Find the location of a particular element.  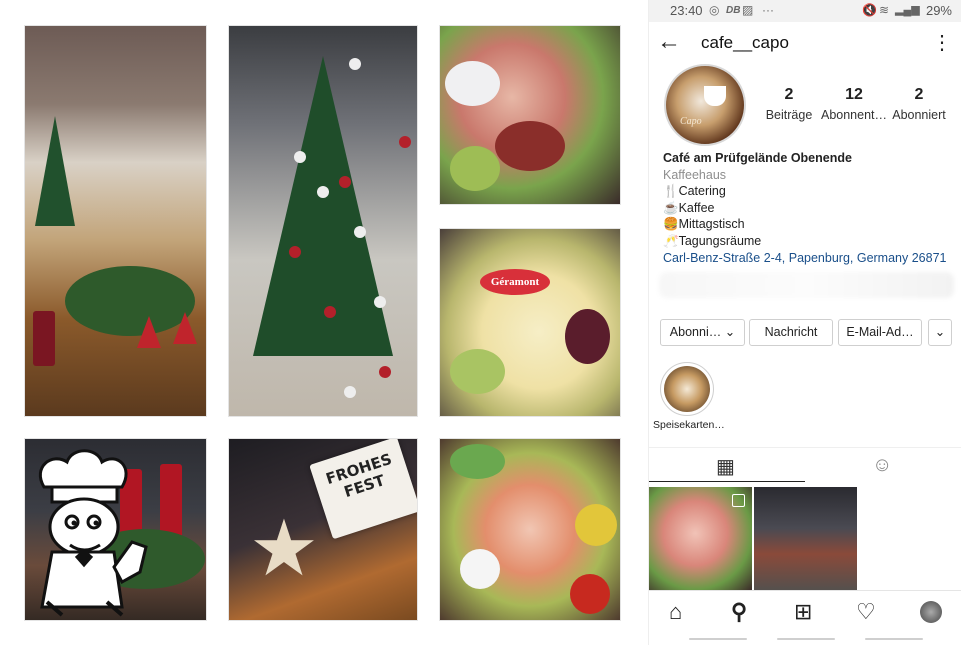

message-button: Nachricht is located at coordinates (791, 332).